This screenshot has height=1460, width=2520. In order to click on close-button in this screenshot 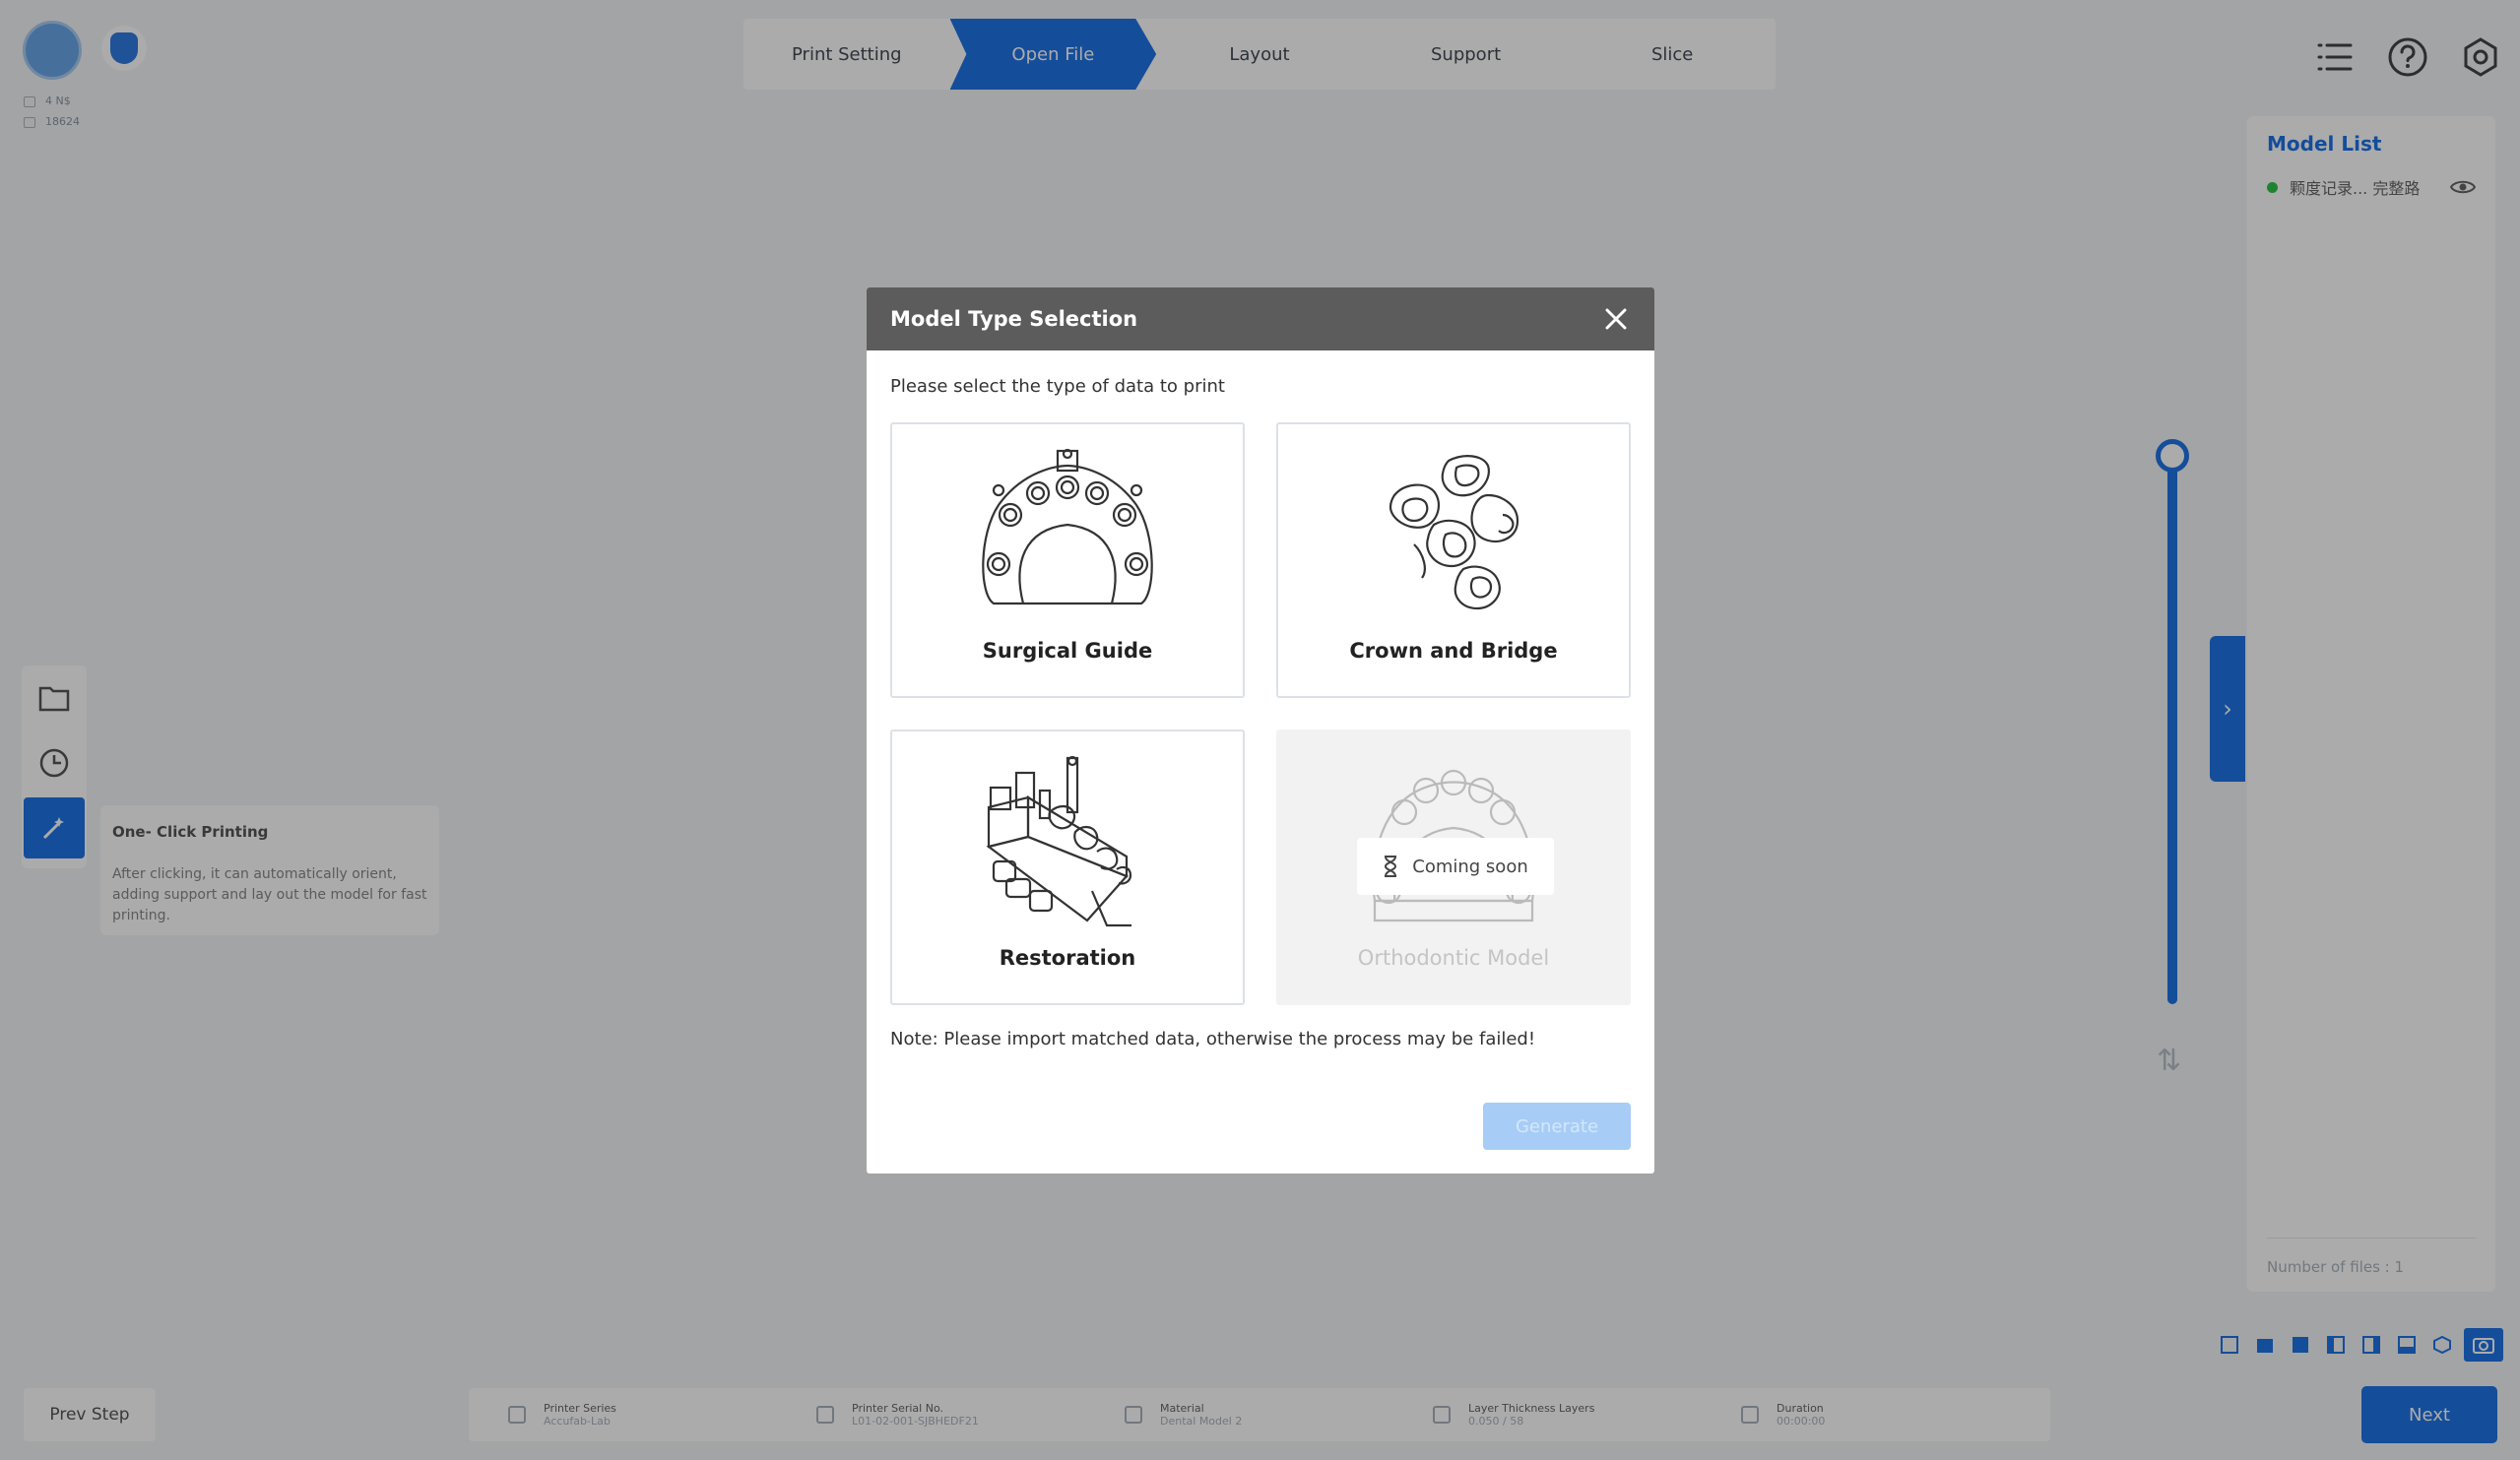, I will do `click(1616, 319)`.